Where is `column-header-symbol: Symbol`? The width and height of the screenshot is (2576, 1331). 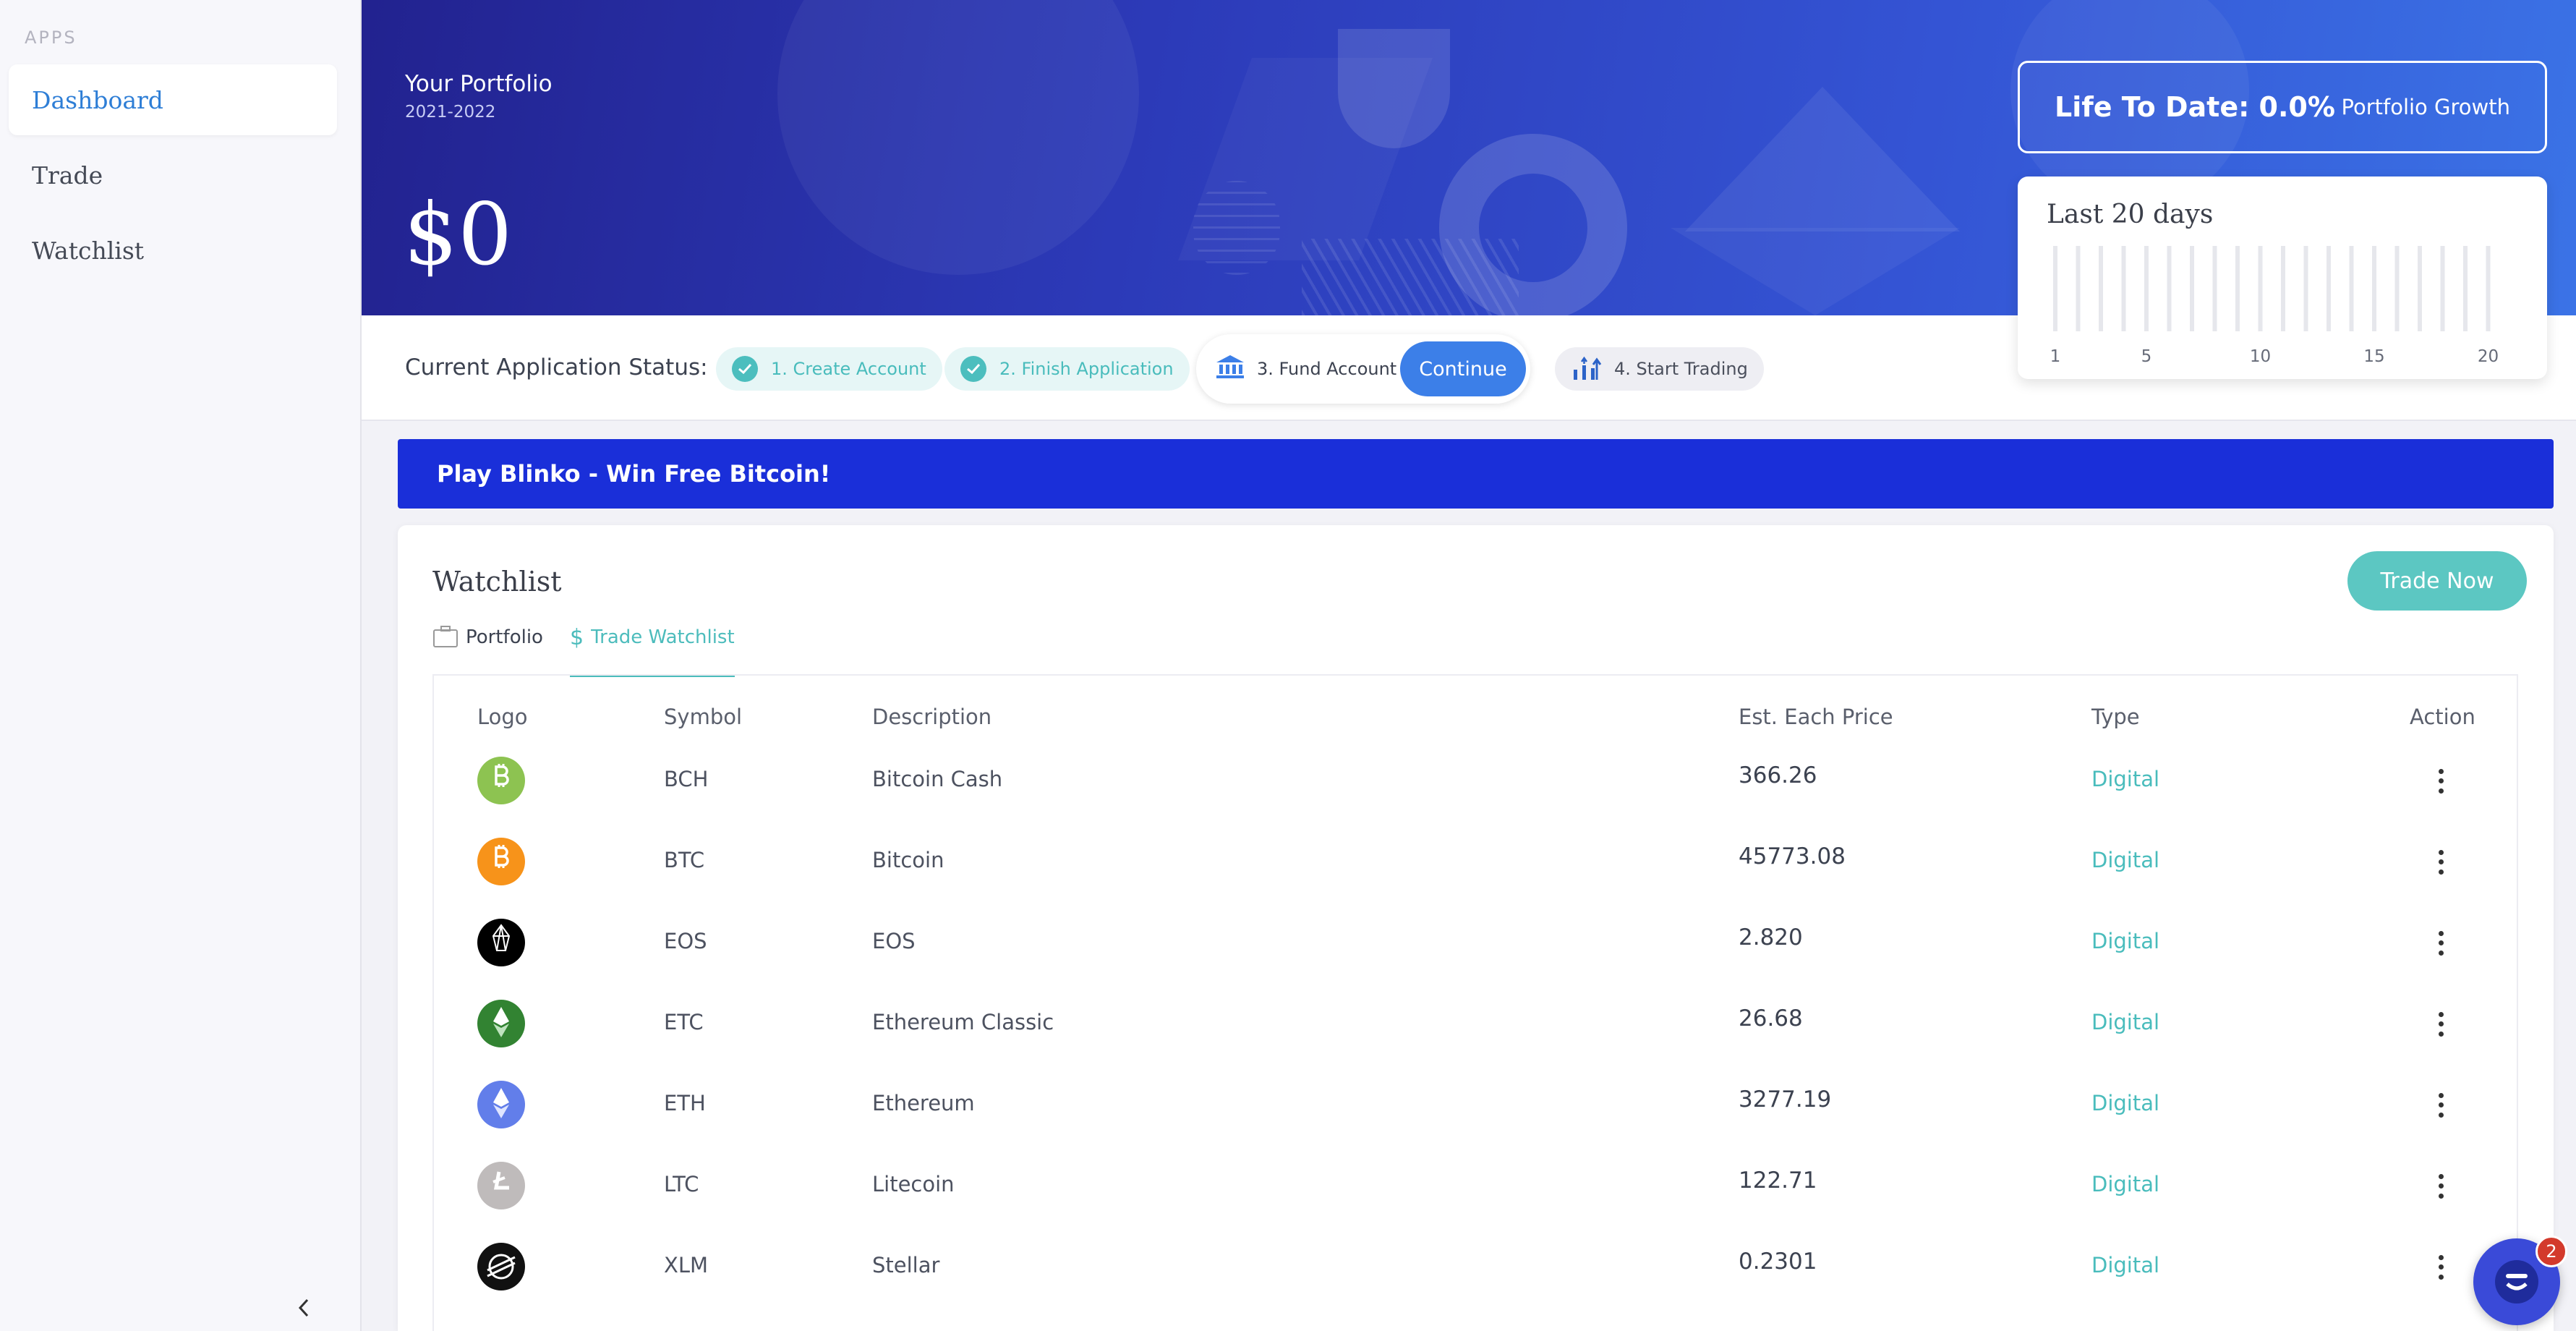
column-header-symbol: Symbol is located at coordinates (704, 717).